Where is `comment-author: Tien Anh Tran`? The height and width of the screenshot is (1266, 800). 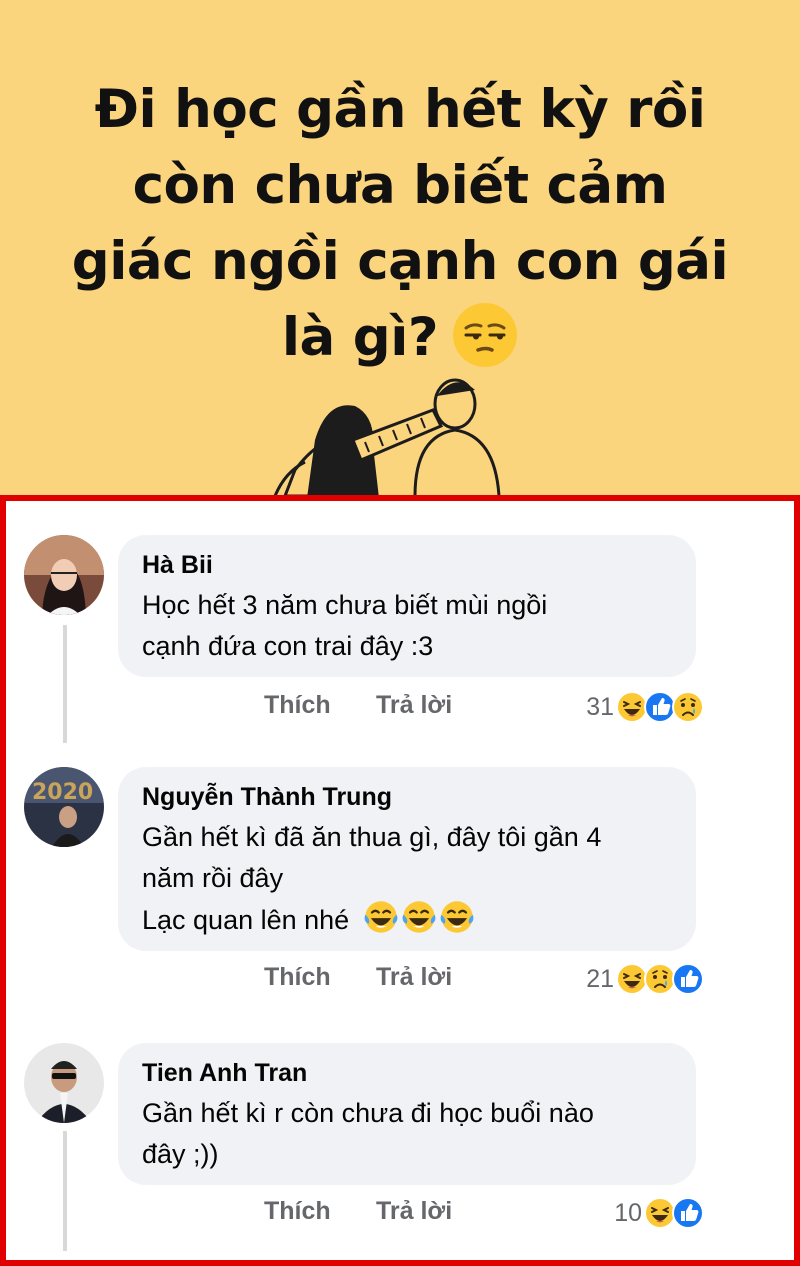
comment-author: Tien Anh Tran is located at coordinates (407, 1073).